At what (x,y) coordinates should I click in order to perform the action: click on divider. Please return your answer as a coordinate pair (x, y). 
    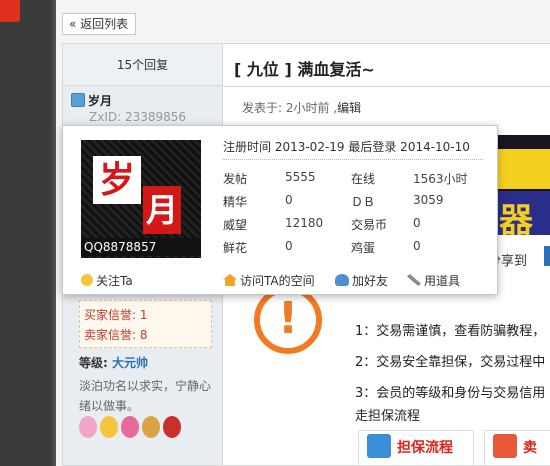
    Looking at the image, I should click on (353, 159).